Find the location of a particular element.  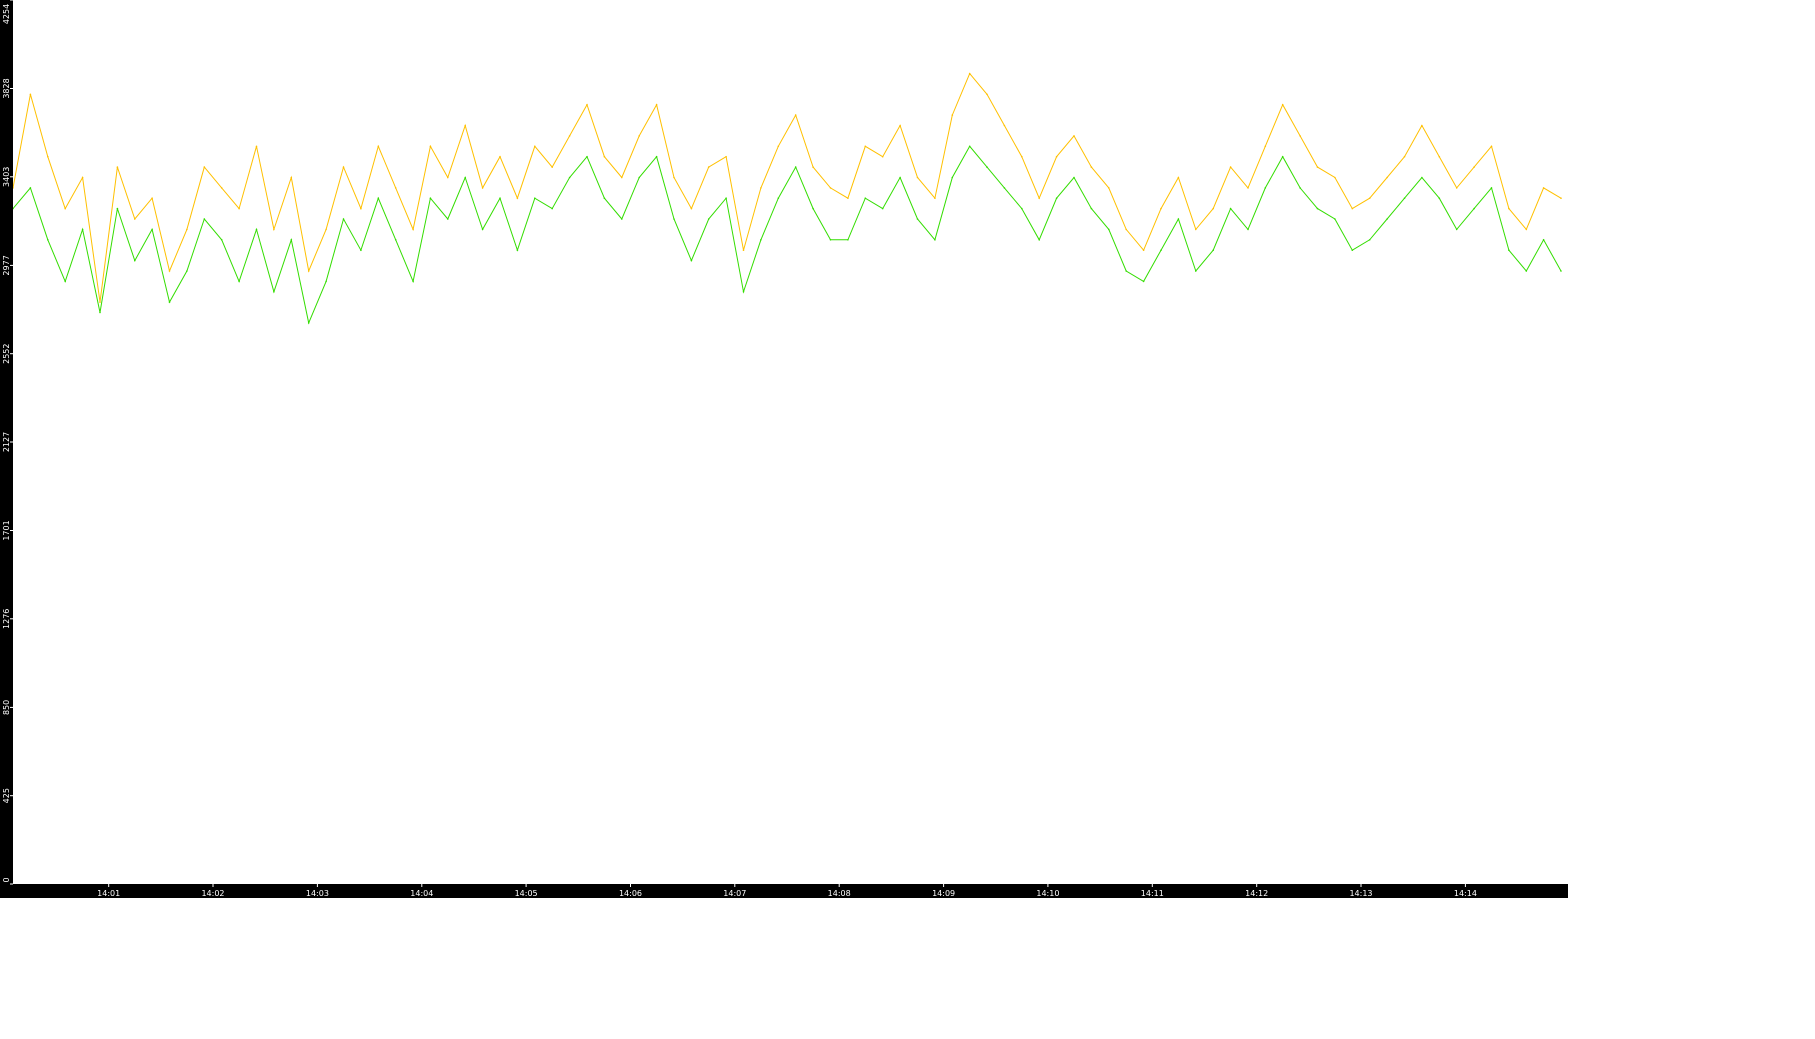

x-tick-label: 14:05 is located at coordinates (526, 893).